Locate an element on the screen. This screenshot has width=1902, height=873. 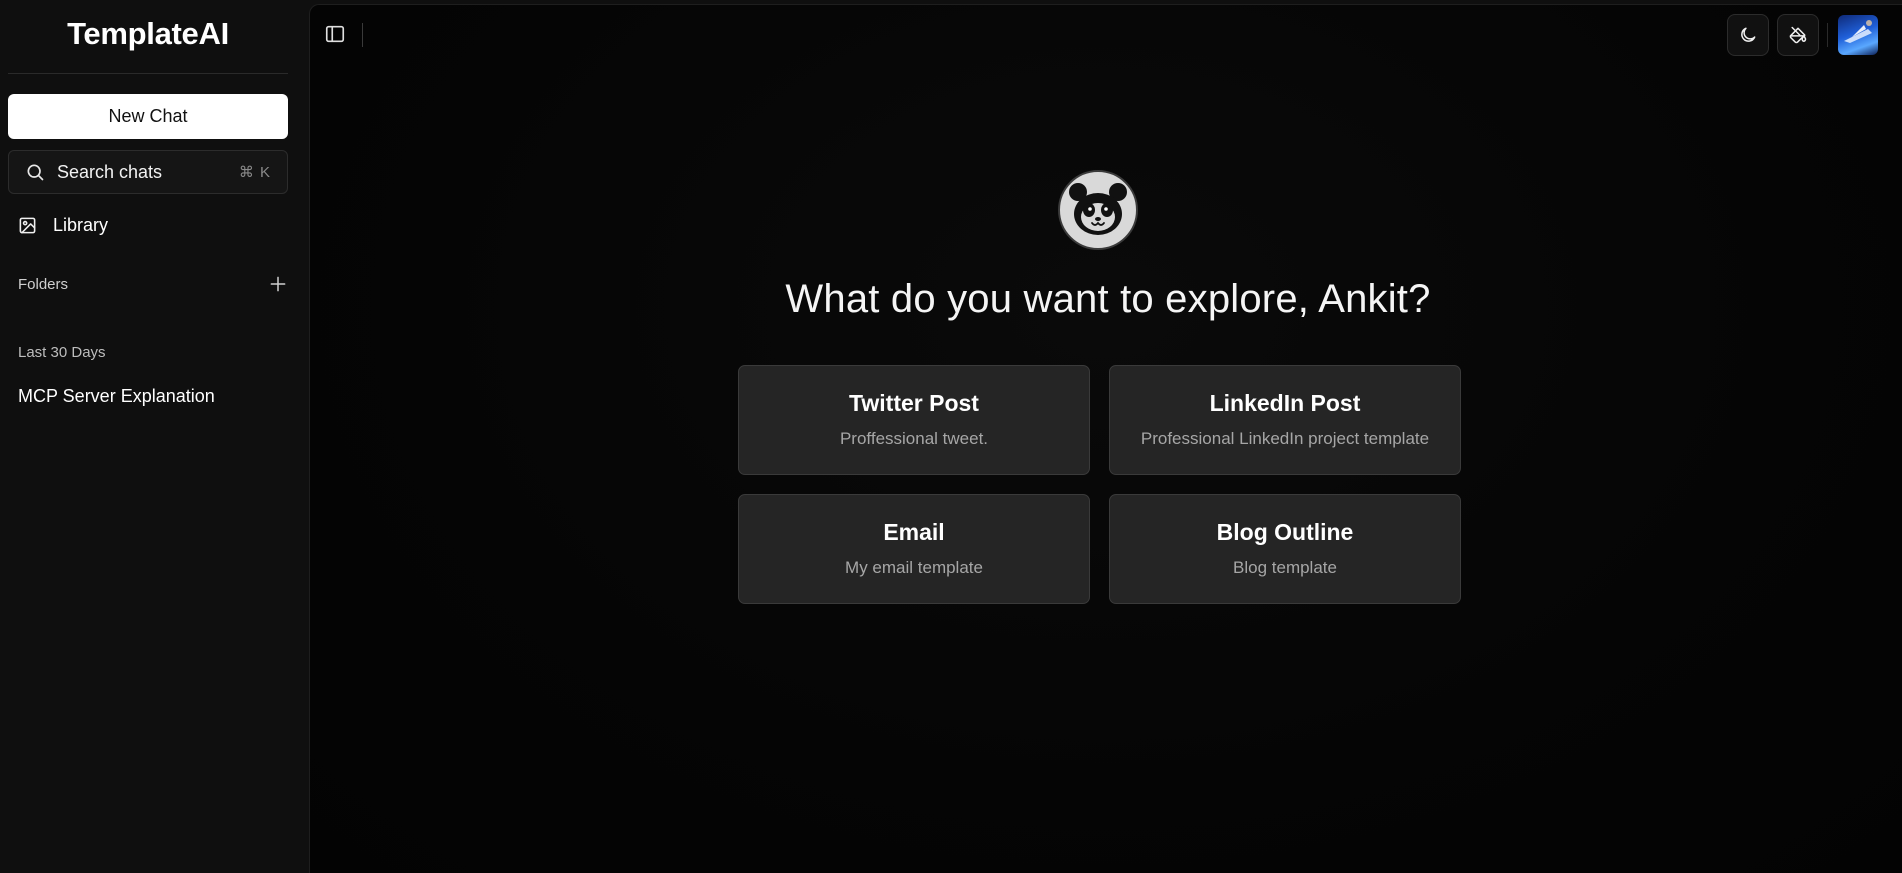
brand-title: TemplateAI is located at coordinates (148, 33).